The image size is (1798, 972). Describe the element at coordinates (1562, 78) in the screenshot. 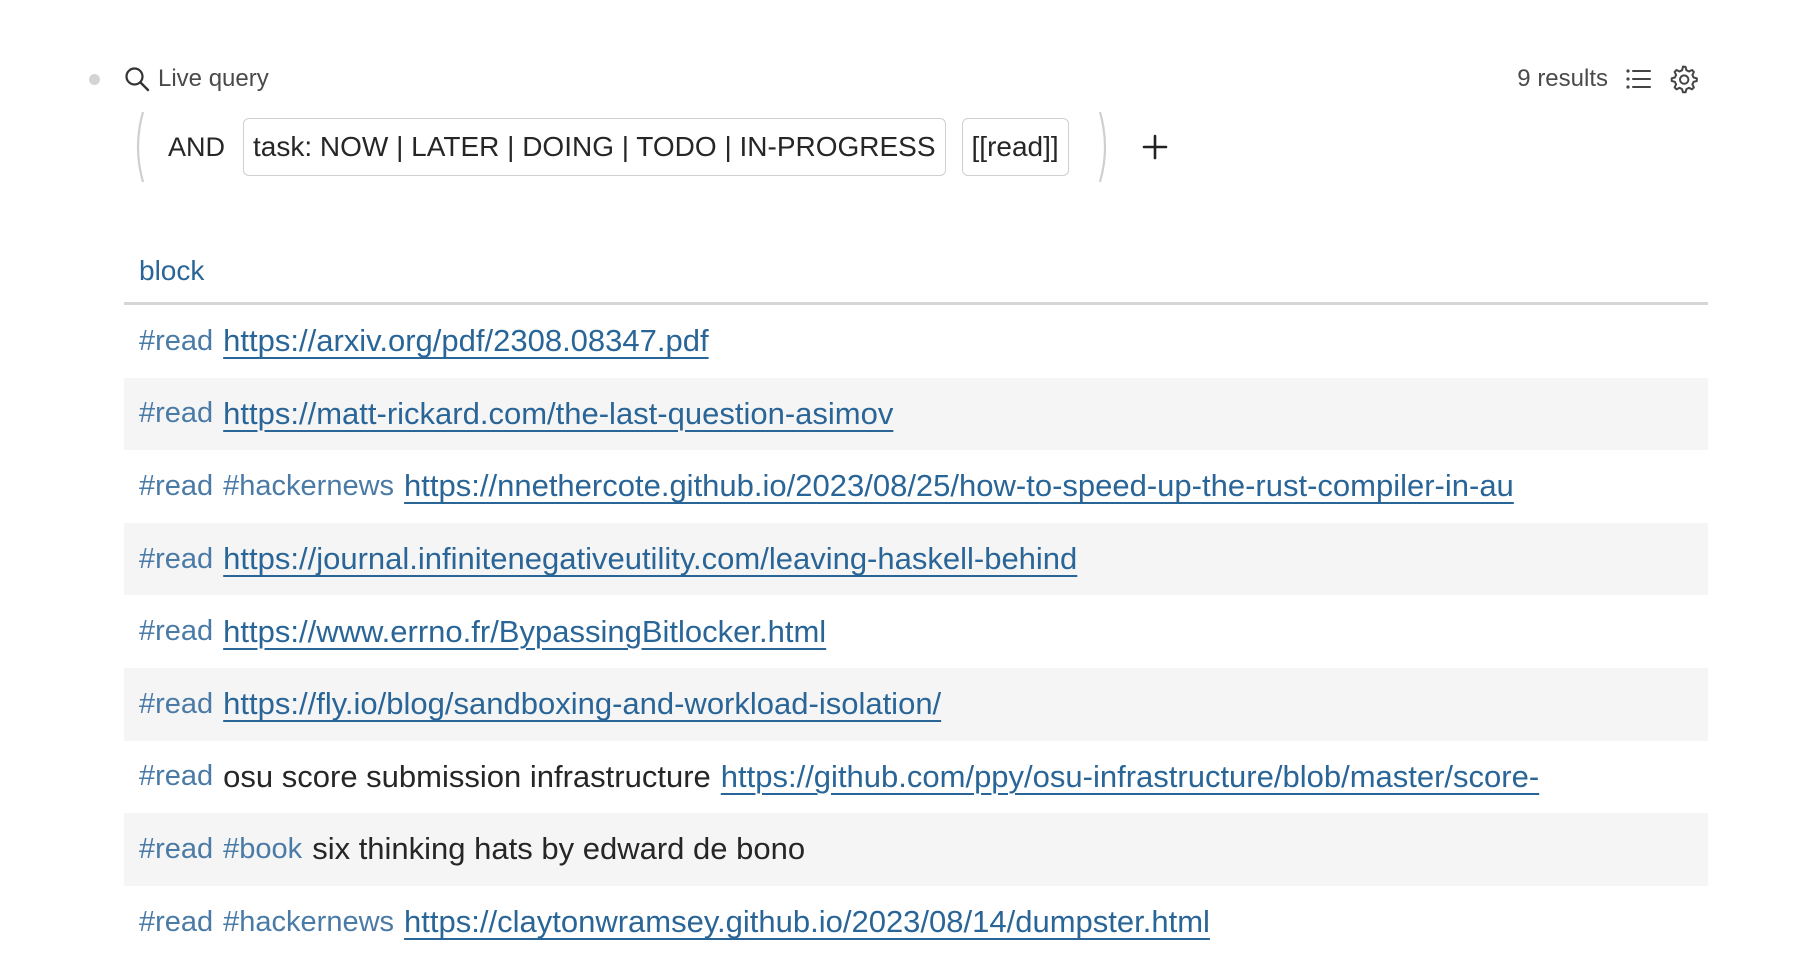

I see `results-count: 9 results` at that location.